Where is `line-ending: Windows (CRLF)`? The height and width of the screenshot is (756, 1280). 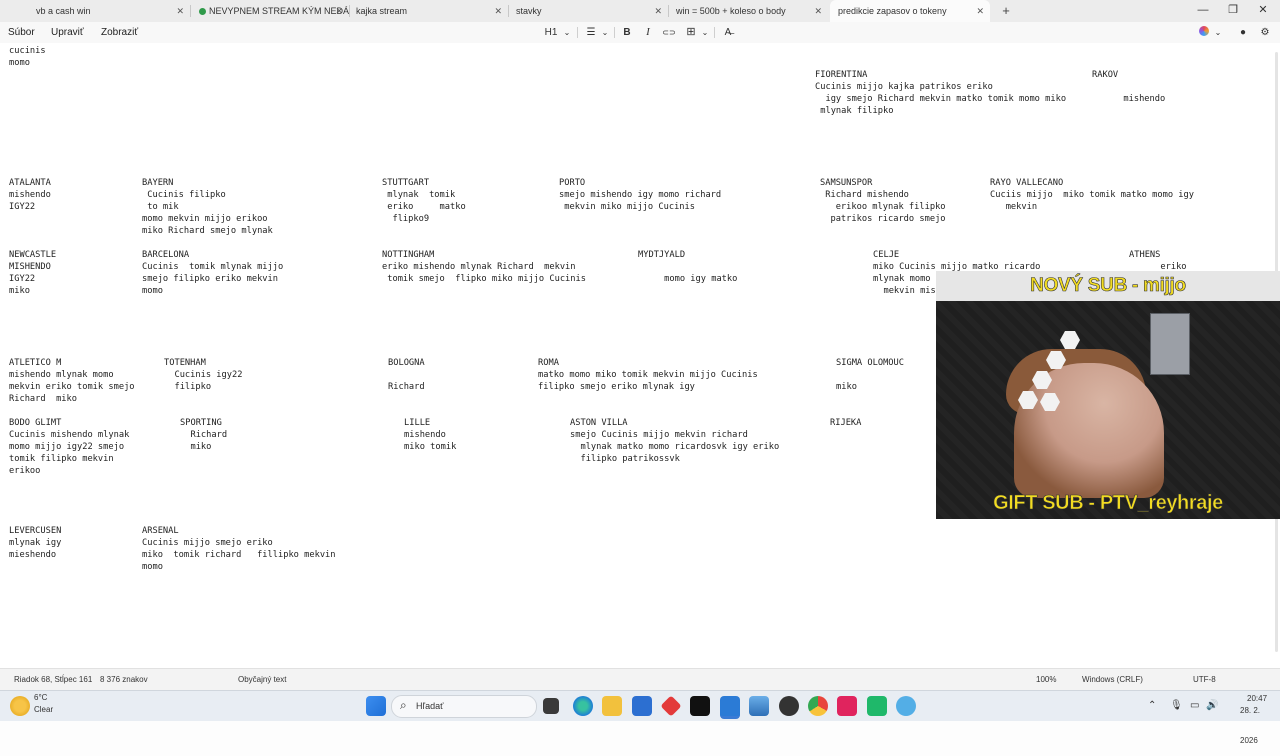 line-ending: Windows (CRLF) is located at coordinates (1112, 680).